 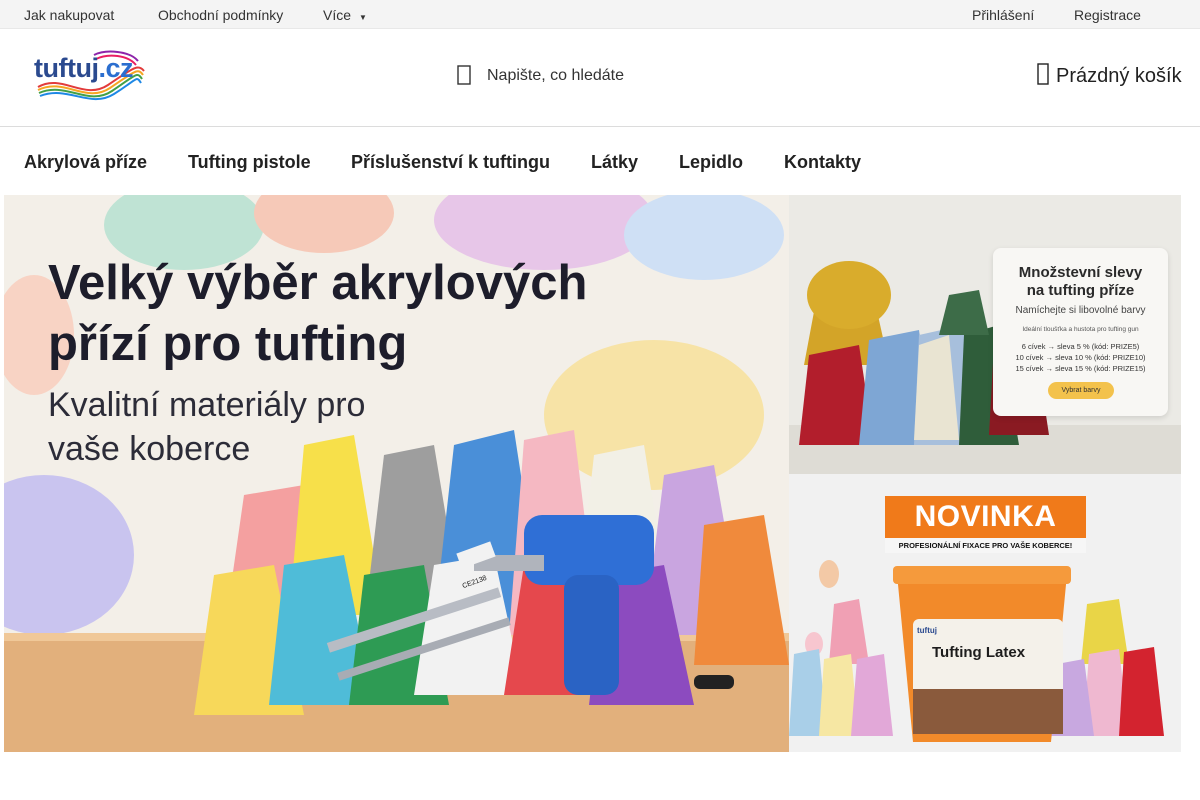 I want to click on logo-wordmark: tuftuj.cz, so click(x=83, y=68).